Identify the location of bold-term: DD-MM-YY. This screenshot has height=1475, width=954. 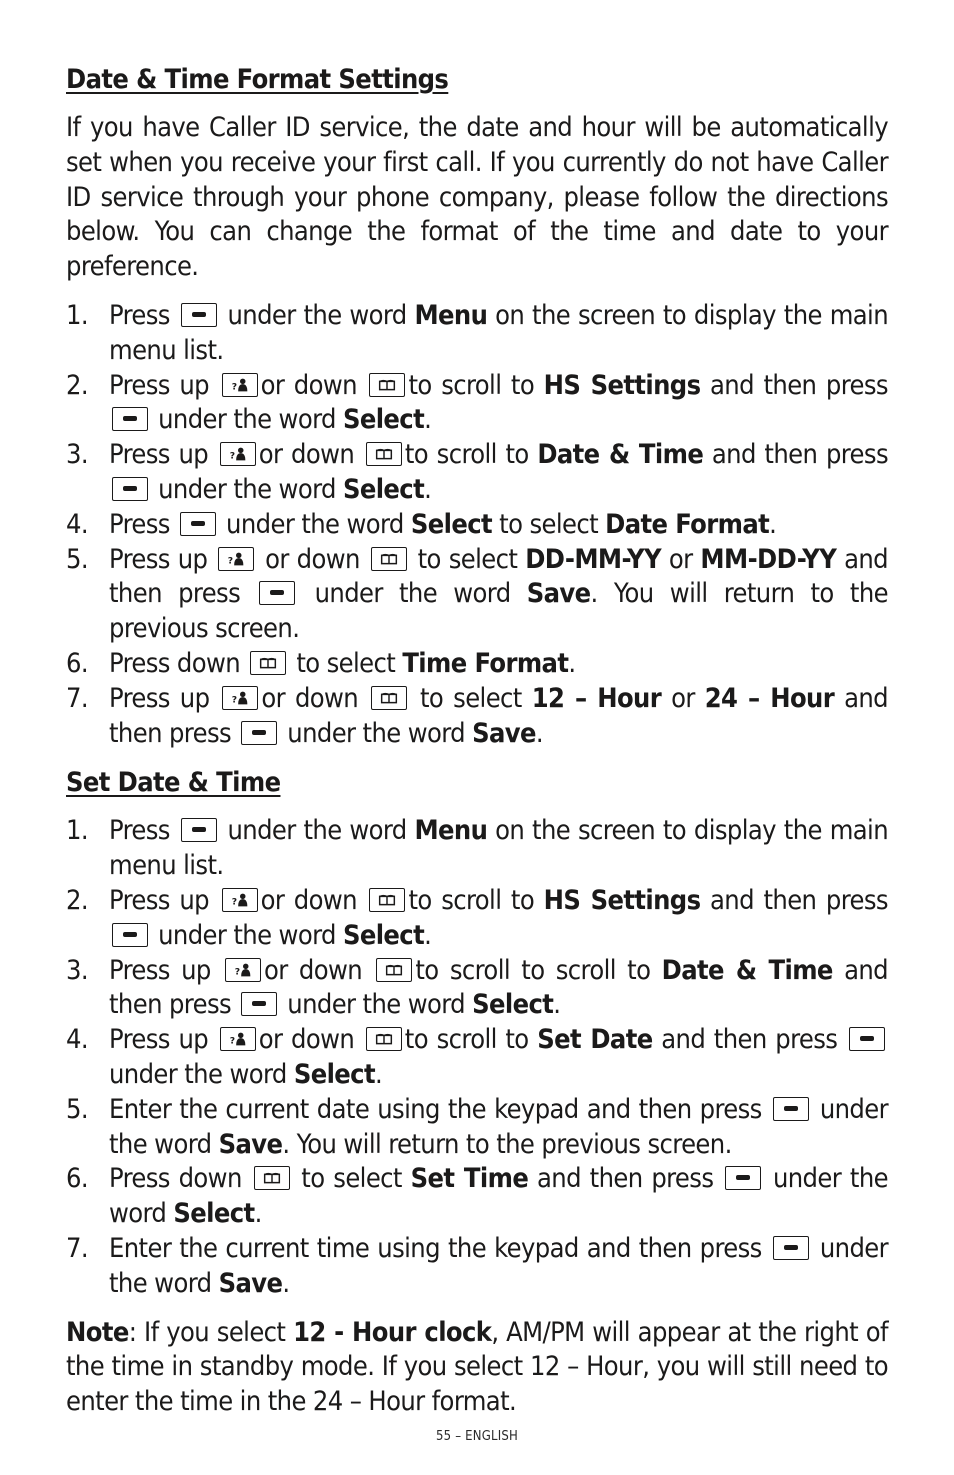
(593, 559).